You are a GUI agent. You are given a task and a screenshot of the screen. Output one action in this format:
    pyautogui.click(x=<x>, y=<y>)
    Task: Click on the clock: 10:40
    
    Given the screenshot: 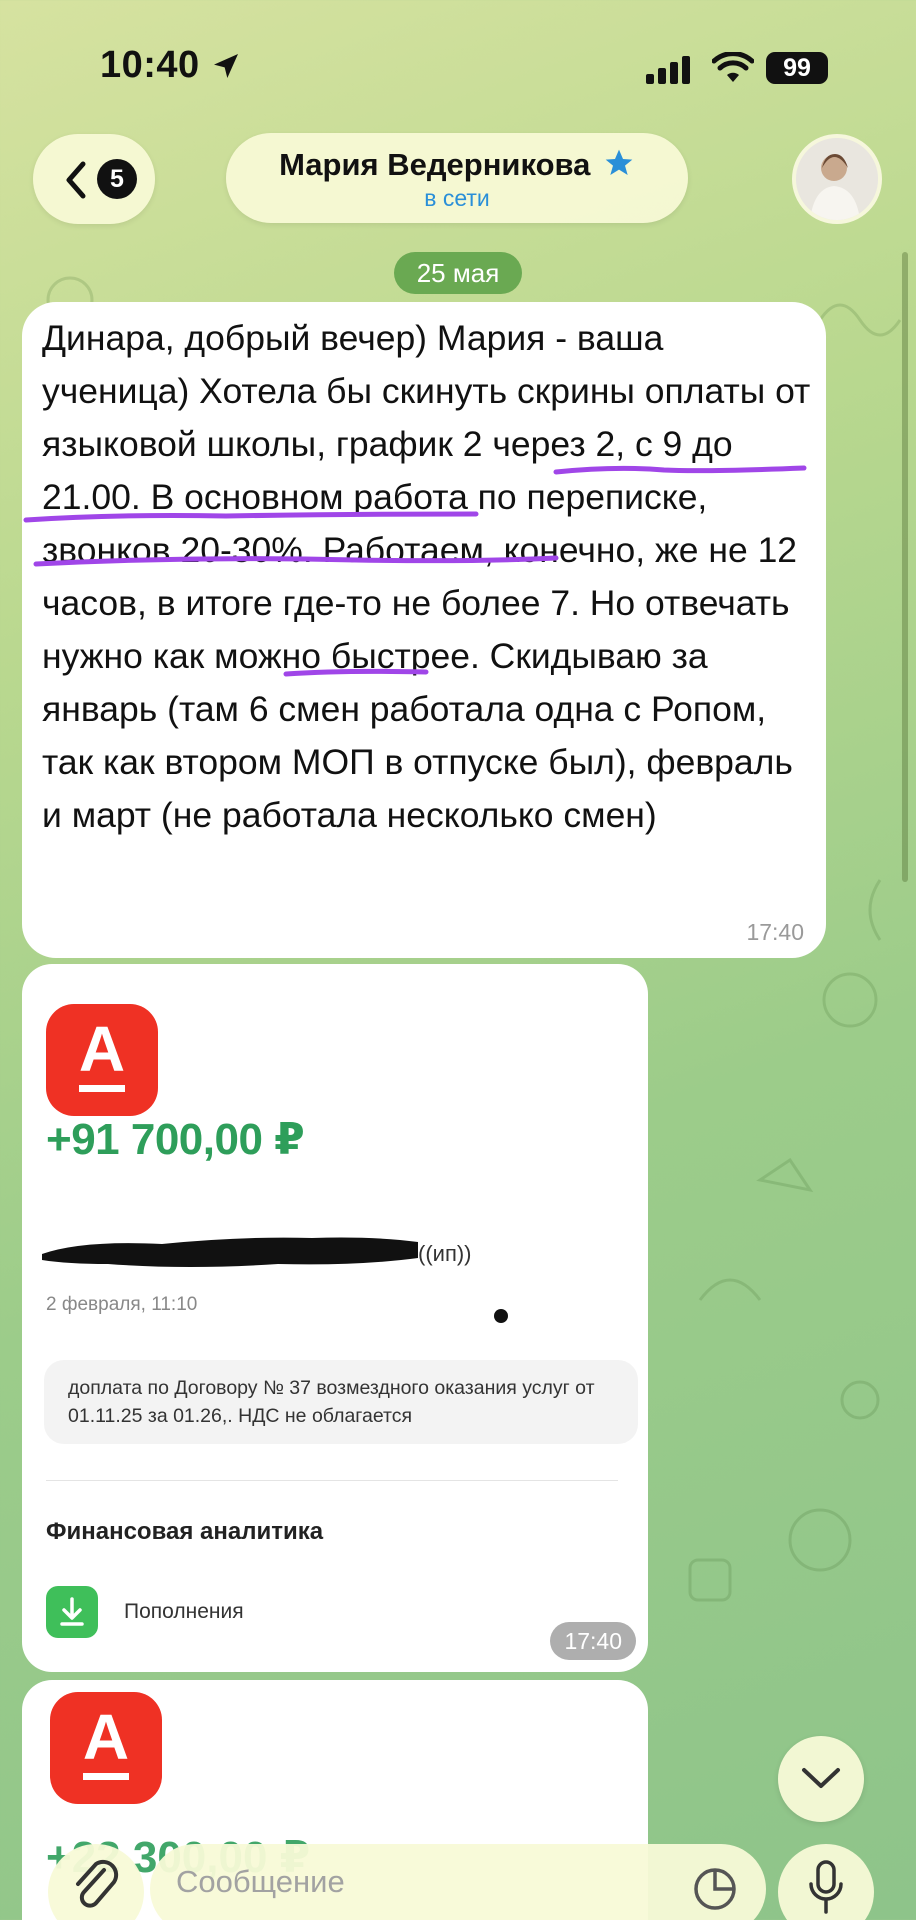 What is the action you would take?
    pyautogui.click(x=150, y=65)
    